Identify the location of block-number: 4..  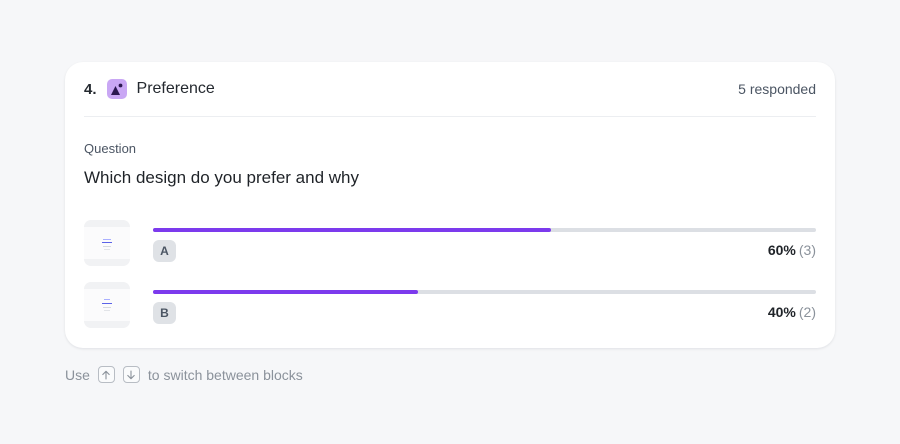
(90, 89).